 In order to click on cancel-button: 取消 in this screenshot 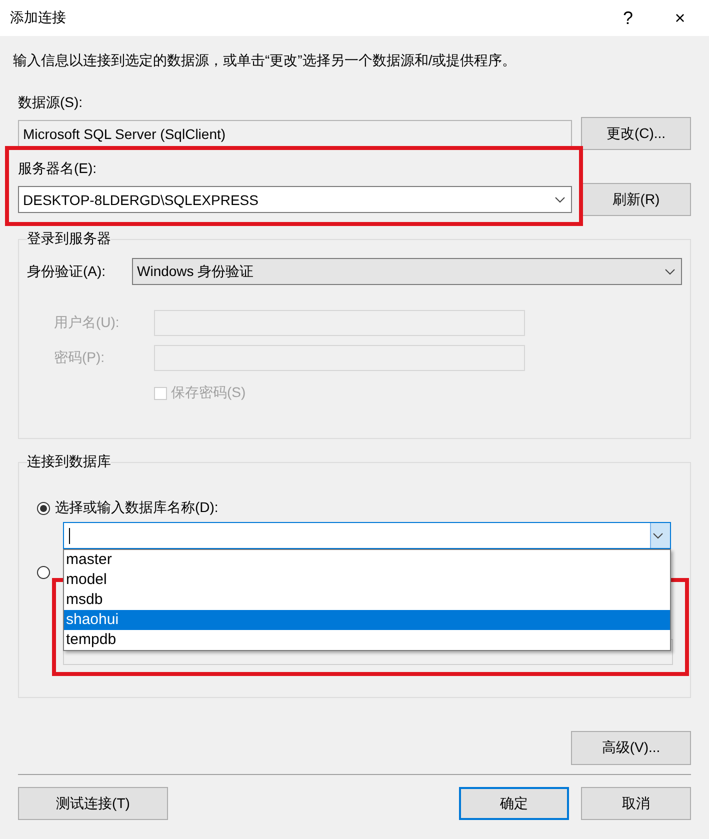, I will do `click(636, 803)`.